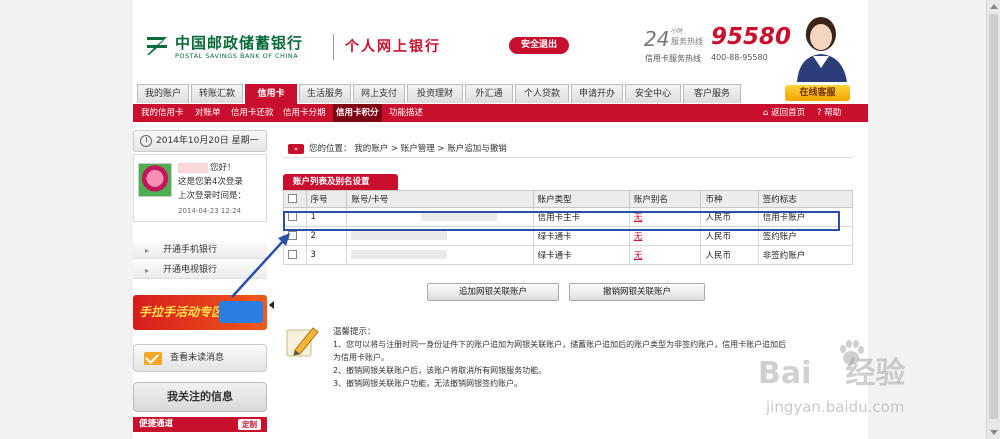 The image size is (1000, 439). Describe the element at coordinates (271, 94) in the screenshot. I see `tab-credit-card: 信用卡` at that location.